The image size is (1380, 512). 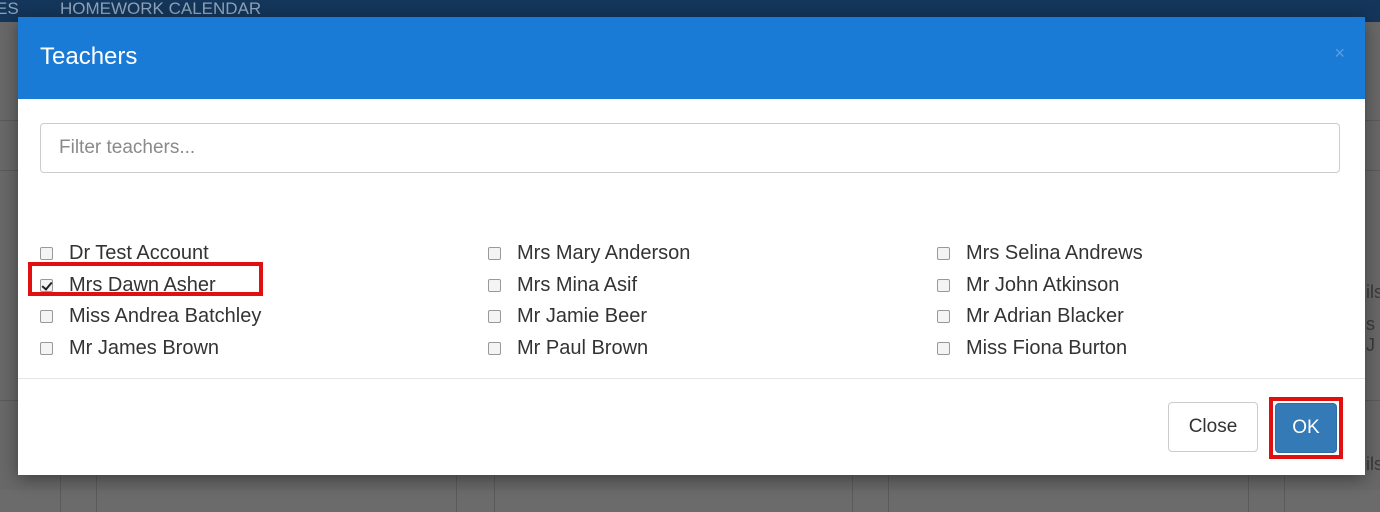 What do you see at coordinates (46, 285) in the screenshot?
I see `checkbox-checked` at bounding box center [46, 285].